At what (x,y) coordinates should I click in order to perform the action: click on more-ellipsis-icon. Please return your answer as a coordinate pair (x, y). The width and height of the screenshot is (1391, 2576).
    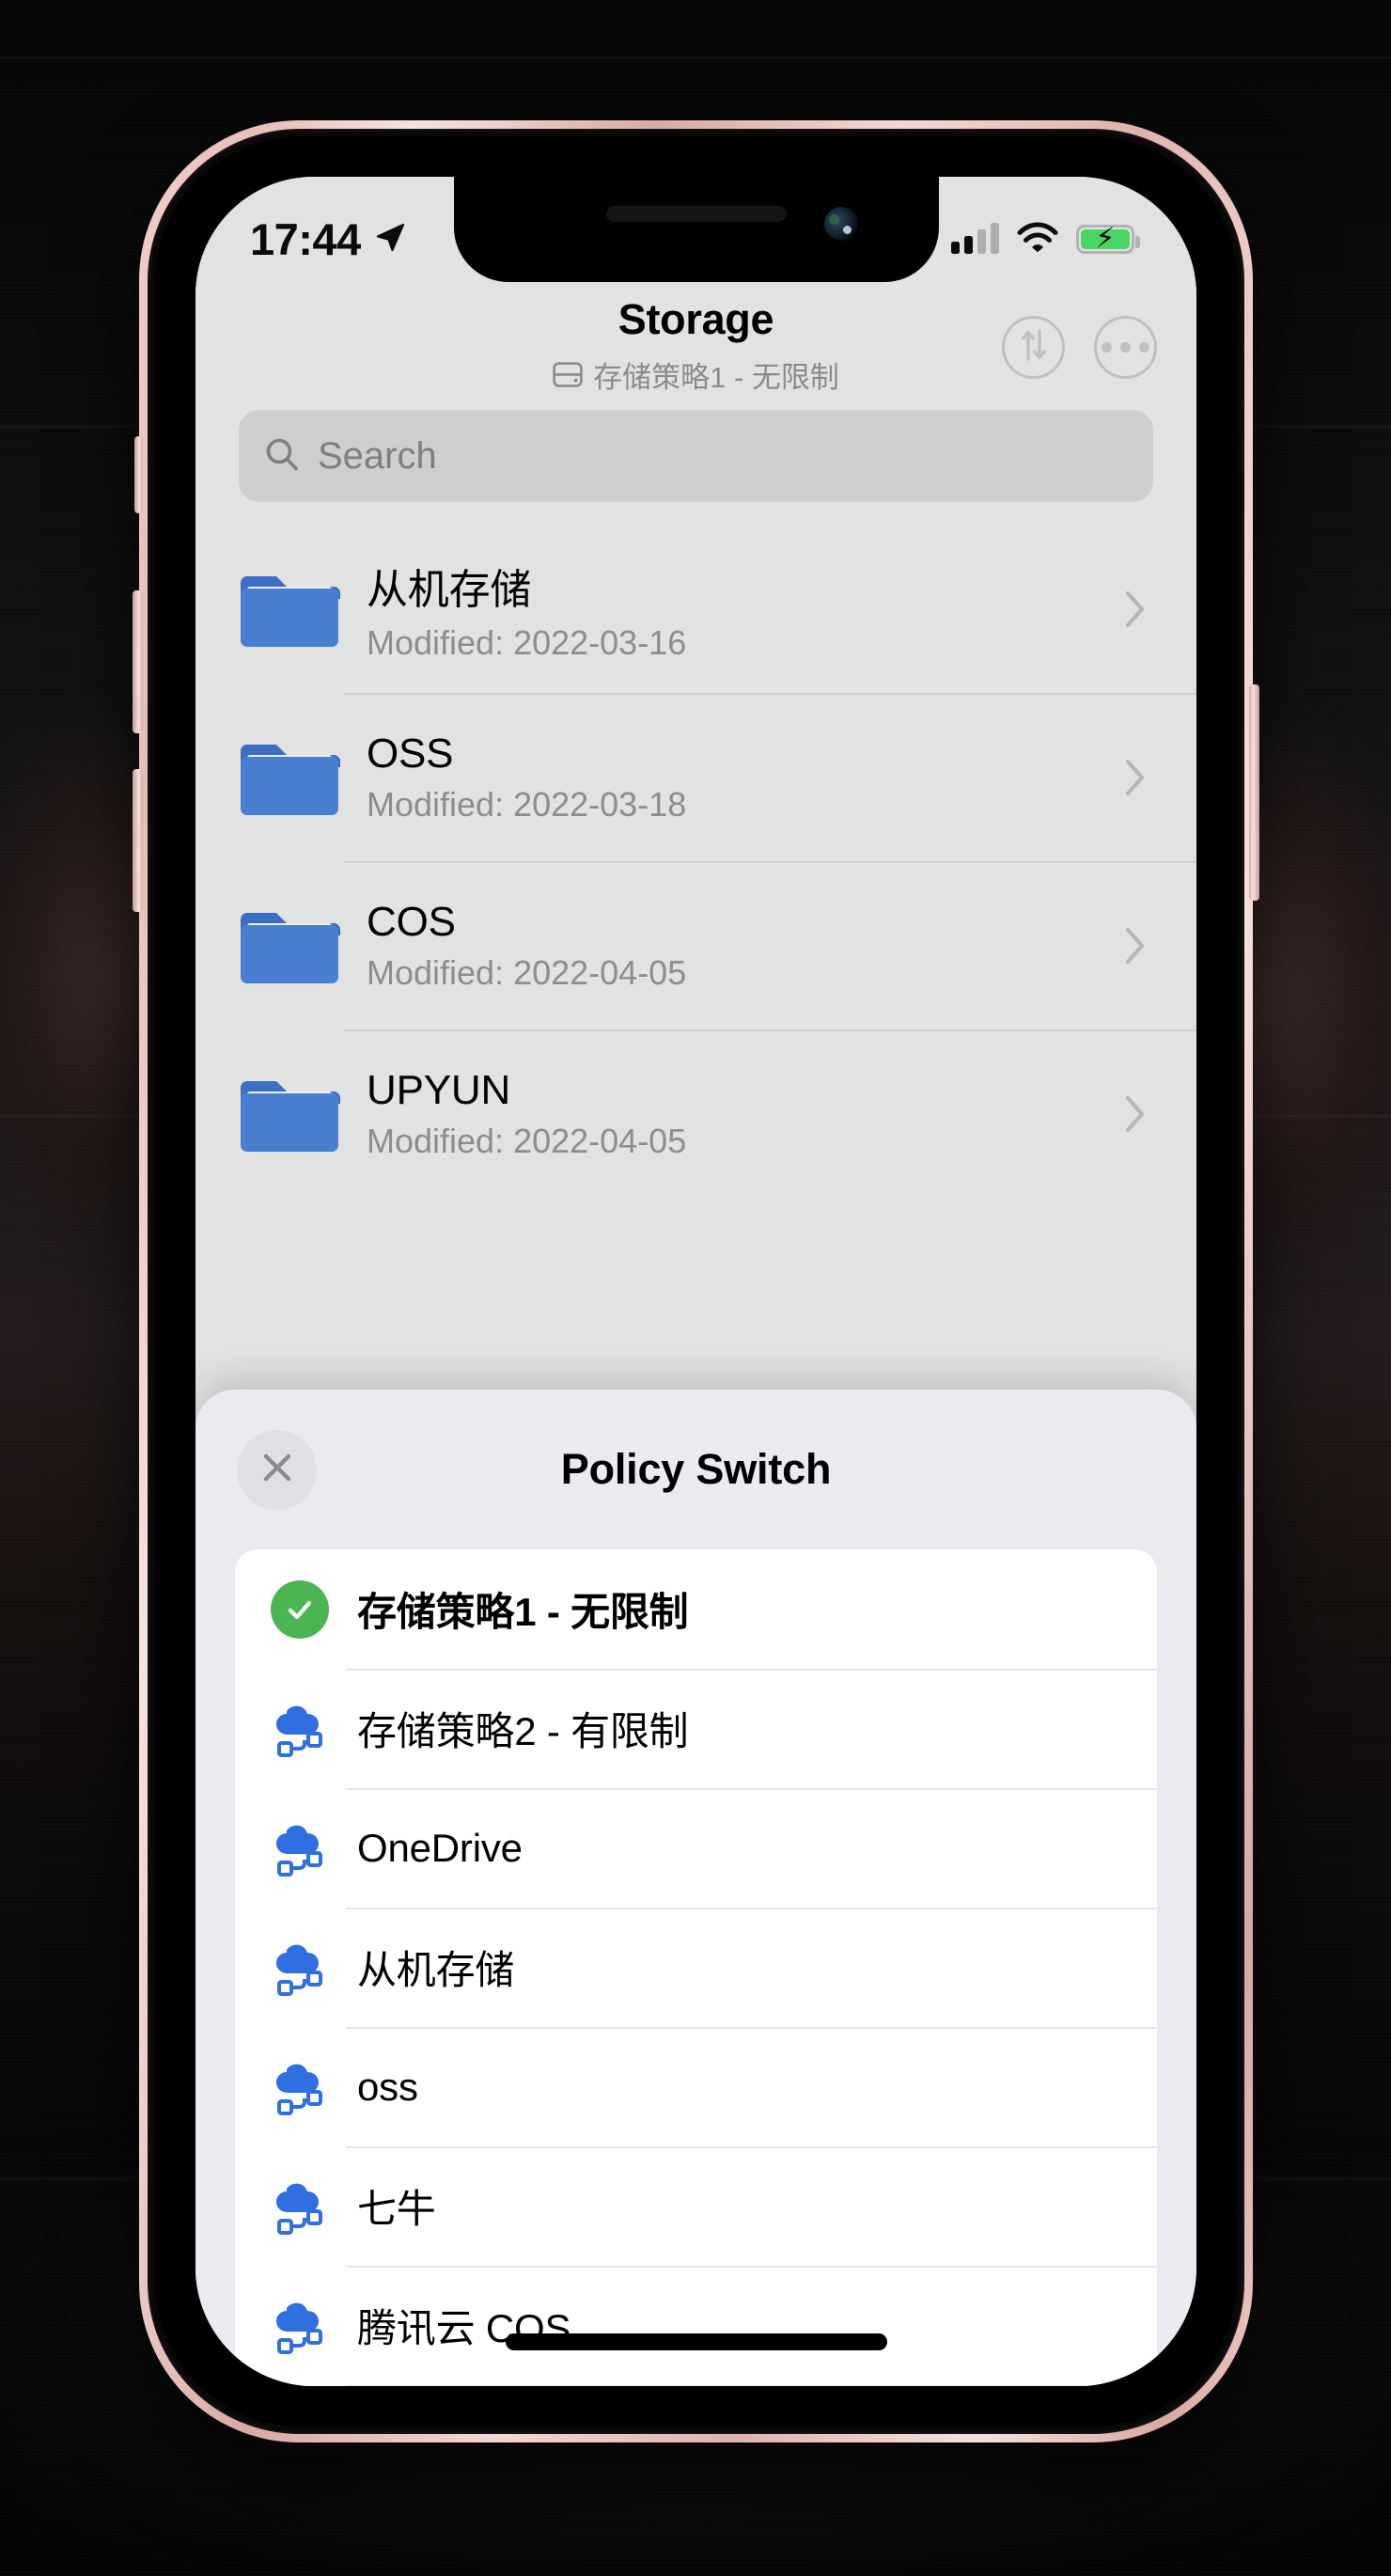
    Looking at the image, I should click on (1125, 347).